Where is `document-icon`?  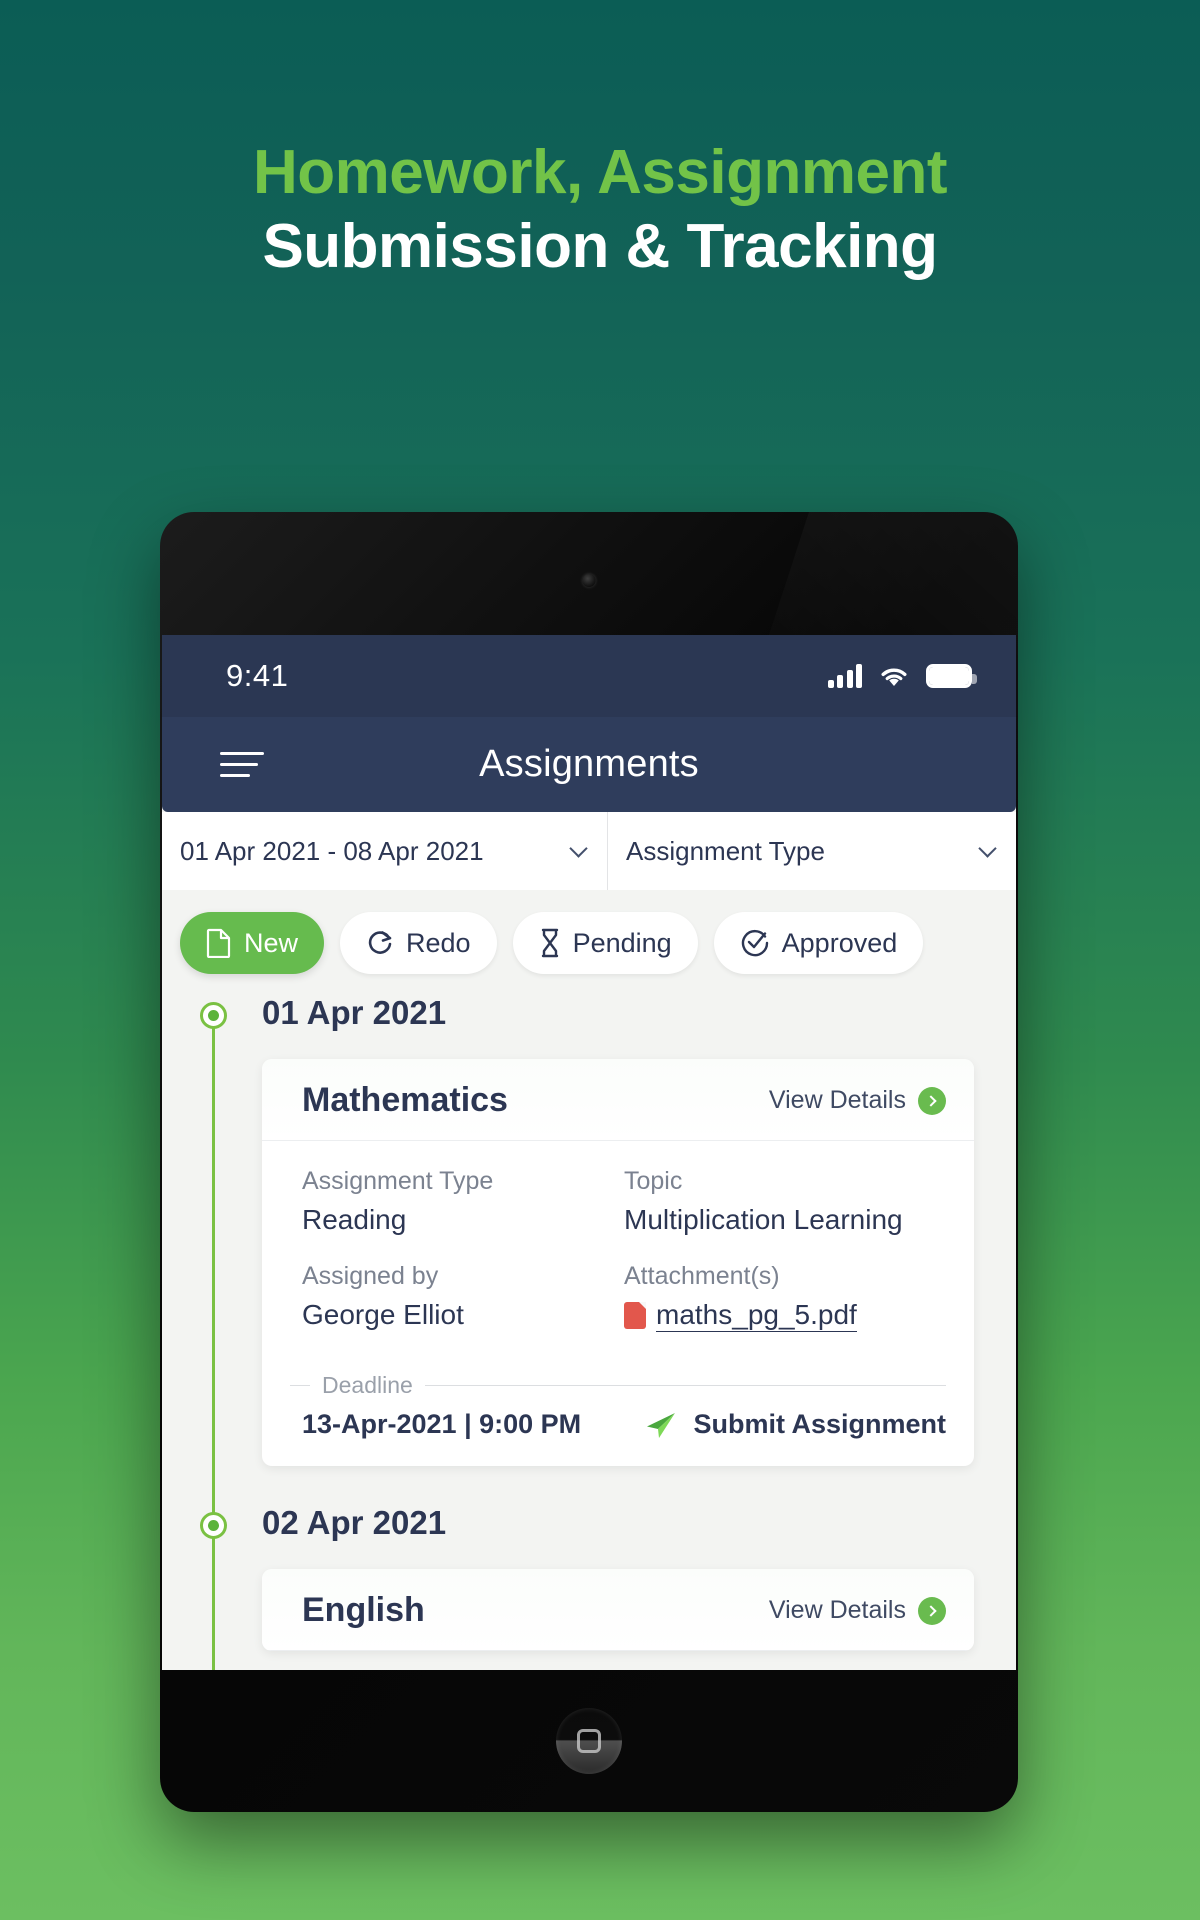
document-icon is located at coordinates (218, 943).